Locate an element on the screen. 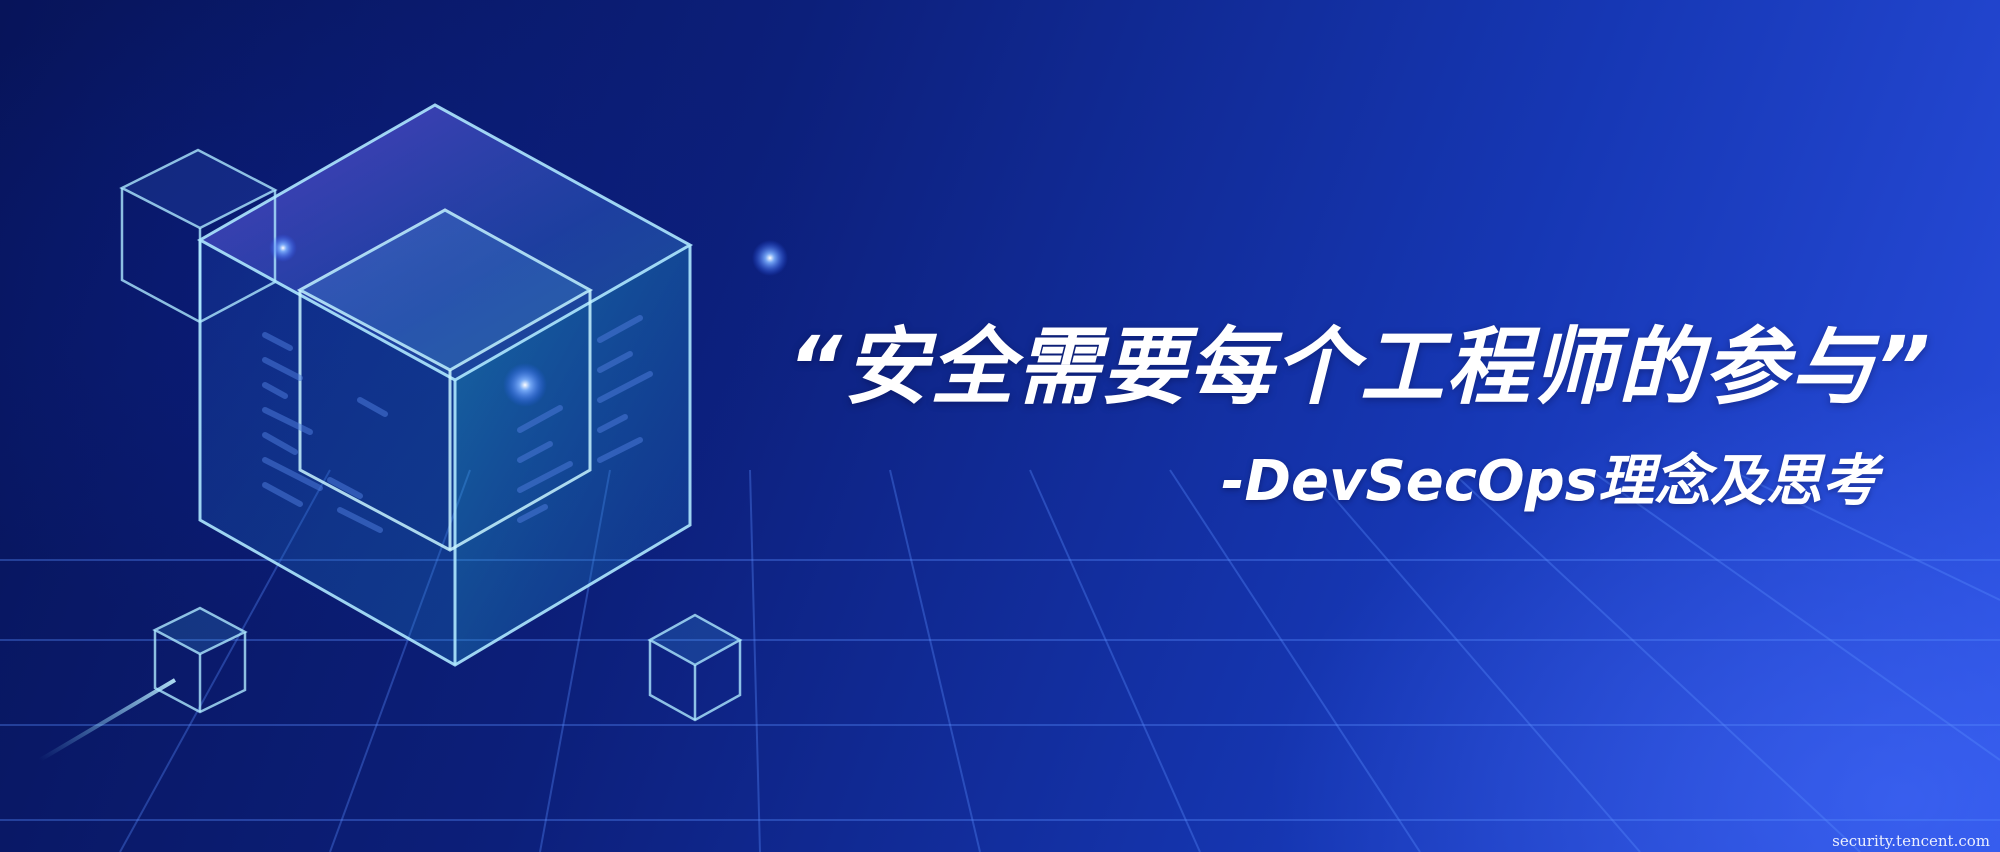 The width and height of the screenshot is (2000, 852). light-streak is located at coordinates (107, 720).